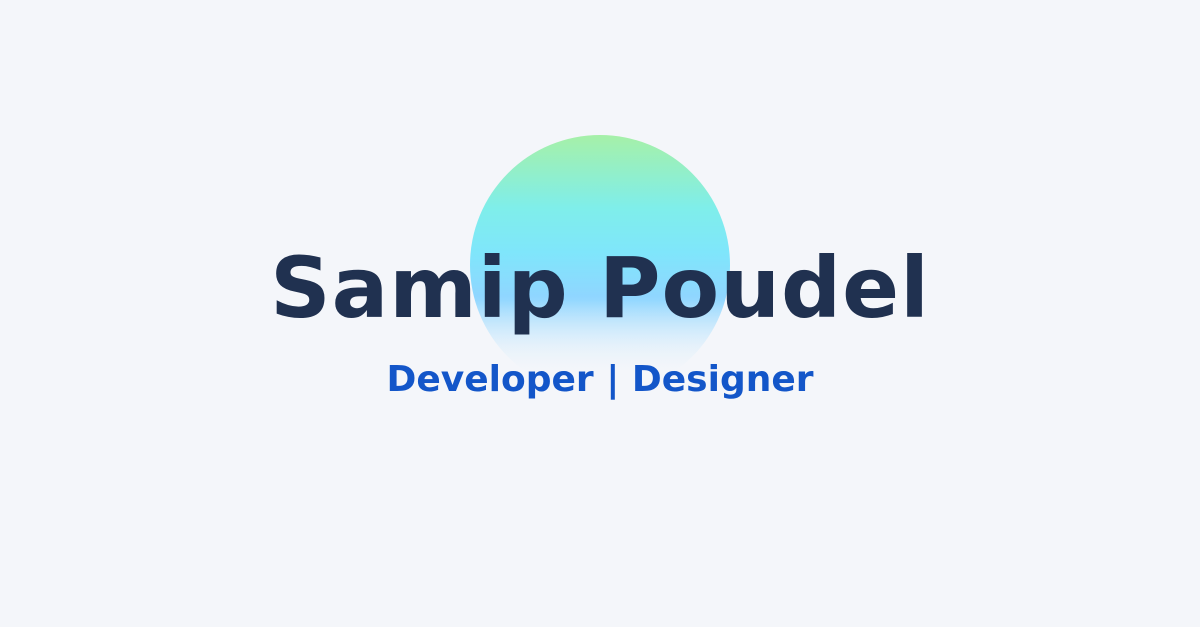 This screenshot has width=1200, height=627. I want to click on profile-tagline: Developer | Designer, so click(600, 379).